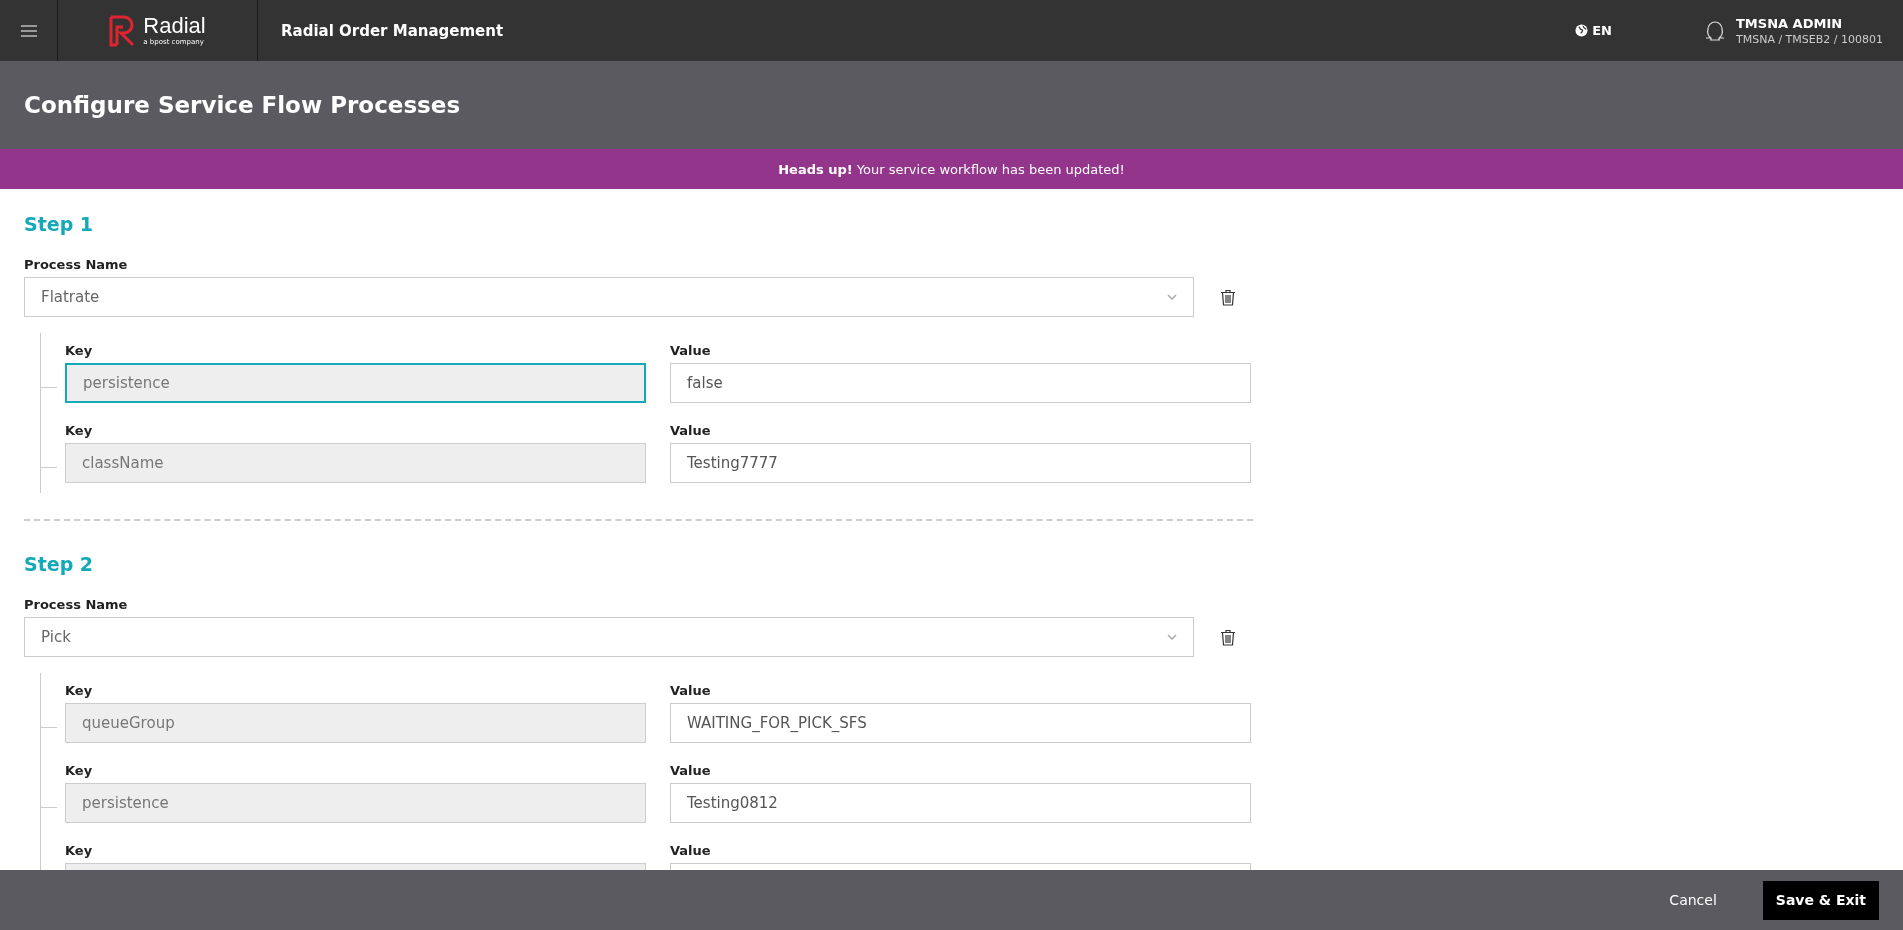 The height and width of the screenshot is (930, 1903). What do you see at coordinates (392, 30) in the screenshot?
I see `app-title: Radial Order Management` at bounding box center [392, 30].